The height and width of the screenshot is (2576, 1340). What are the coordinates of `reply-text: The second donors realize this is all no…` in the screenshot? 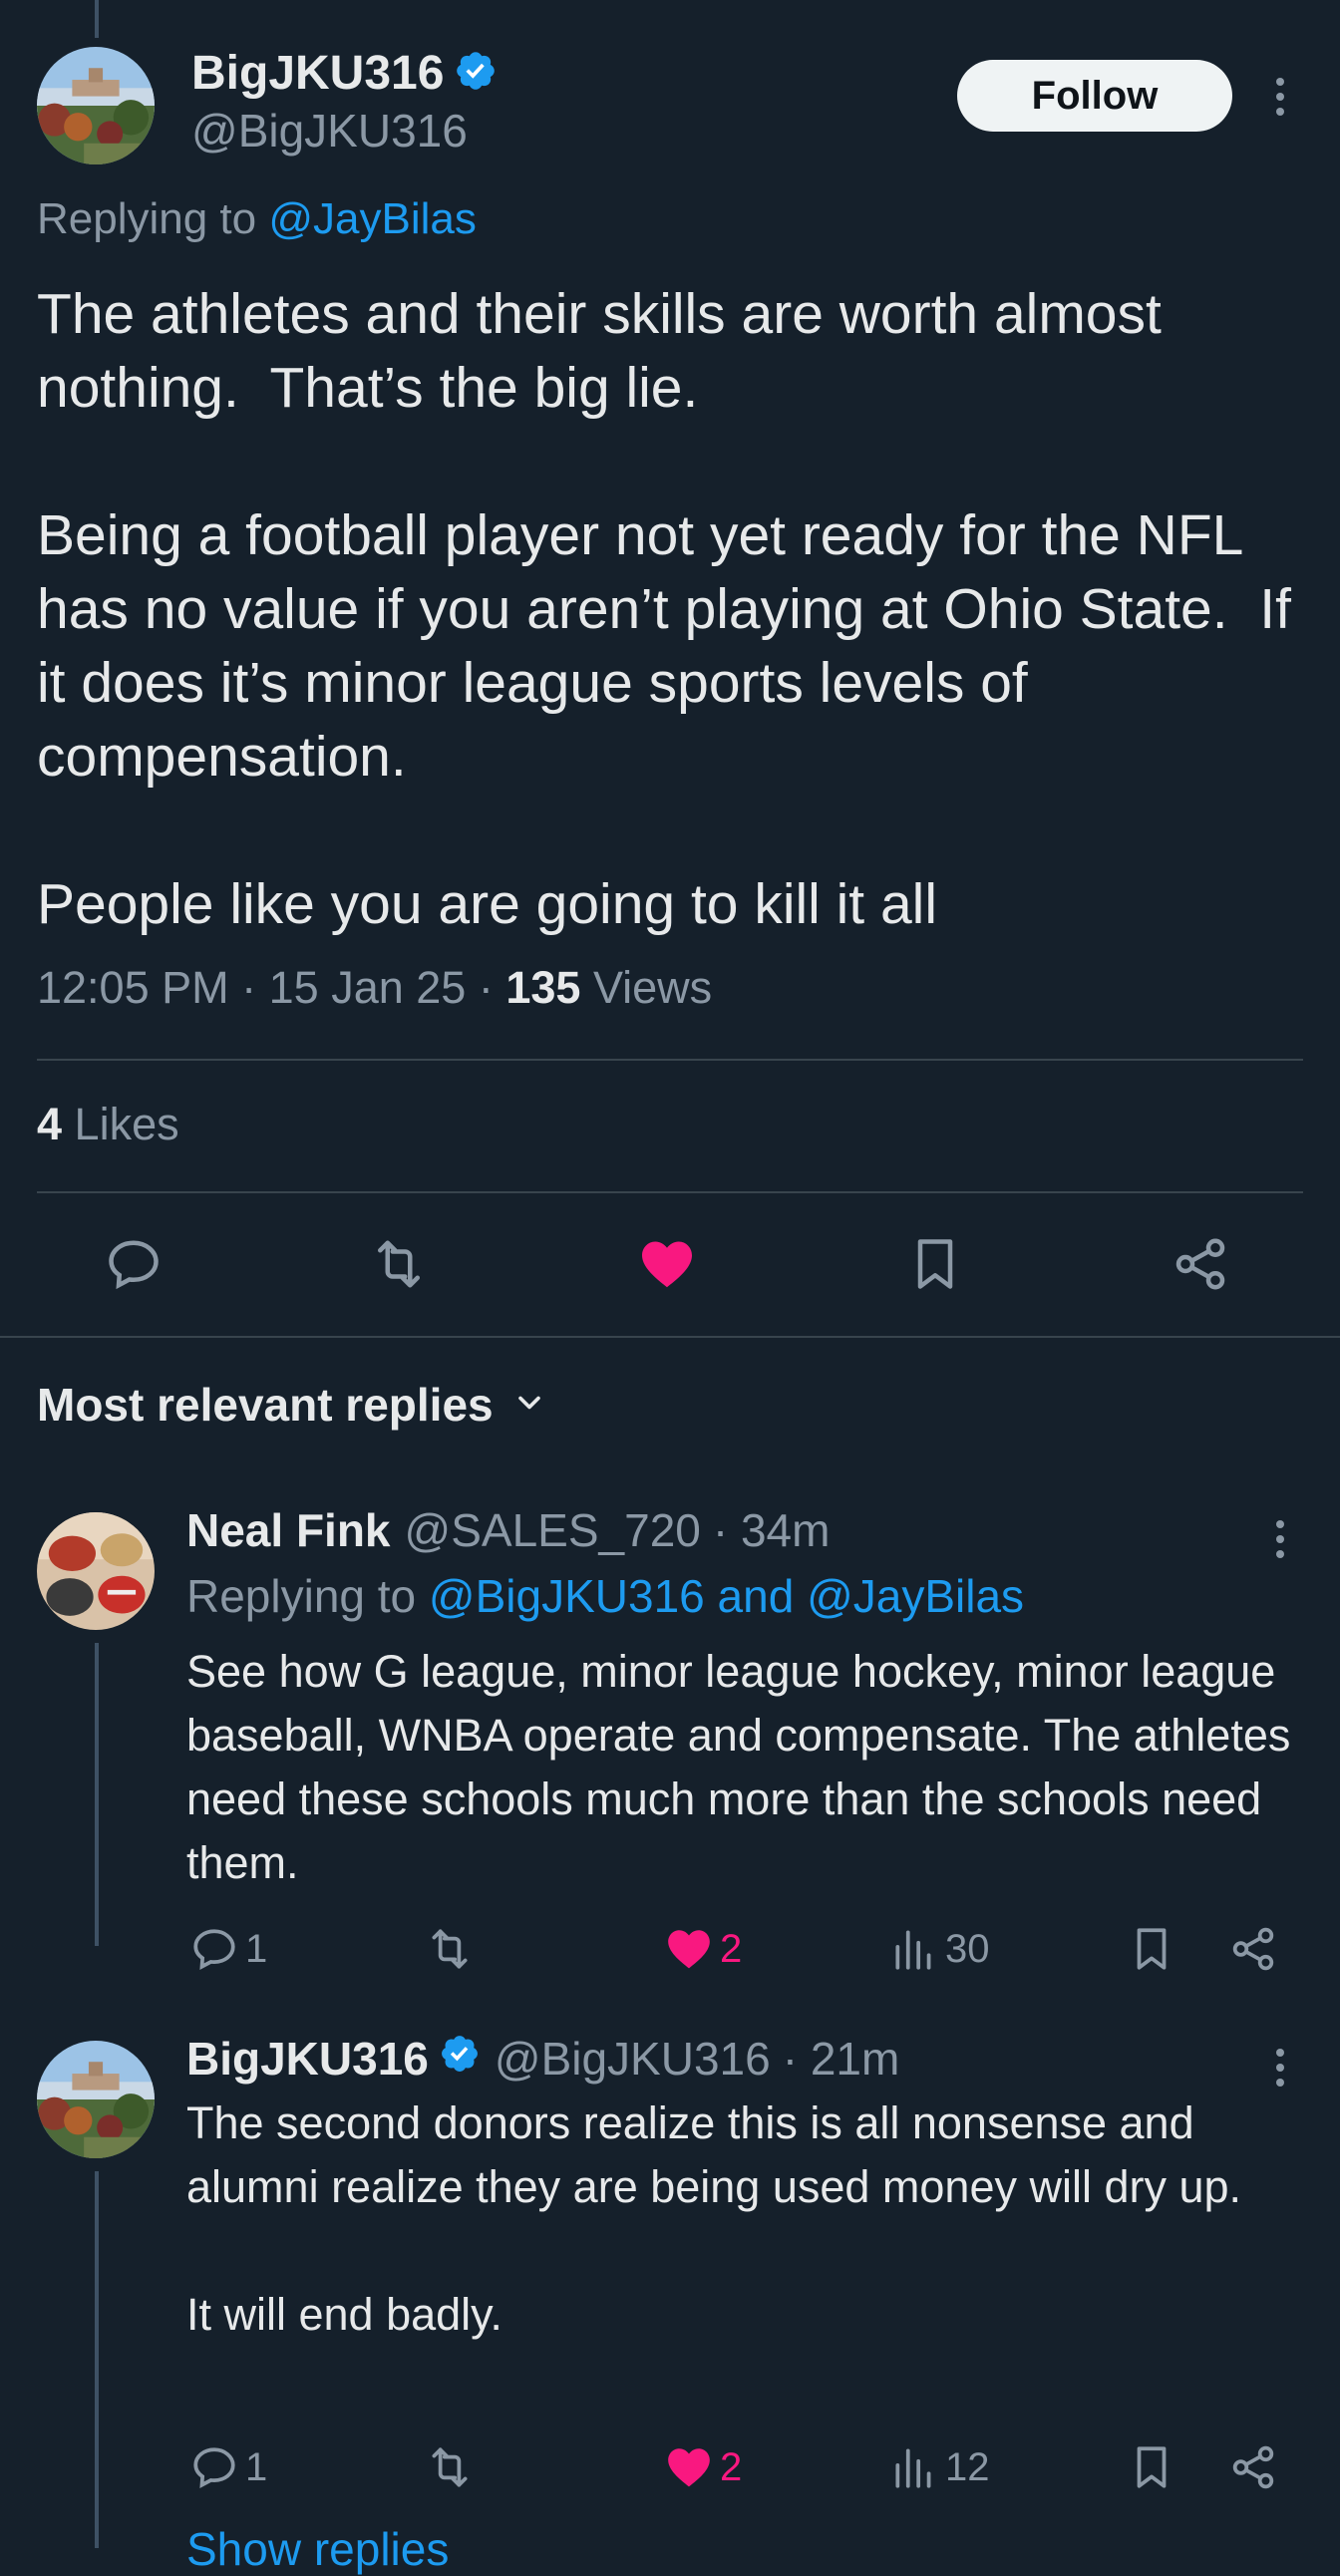 It's located at (714, 2218).